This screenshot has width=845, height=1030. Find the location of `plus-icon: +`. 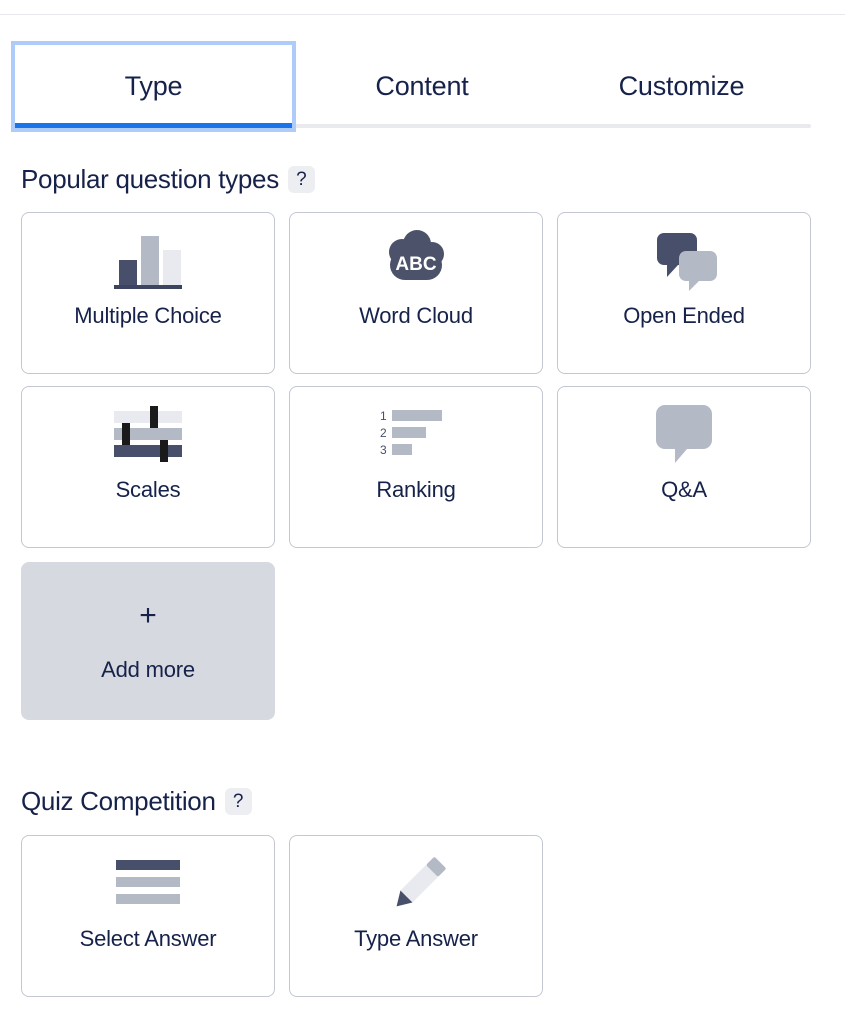

plus-icon: + is located at coordinates (148, 615).